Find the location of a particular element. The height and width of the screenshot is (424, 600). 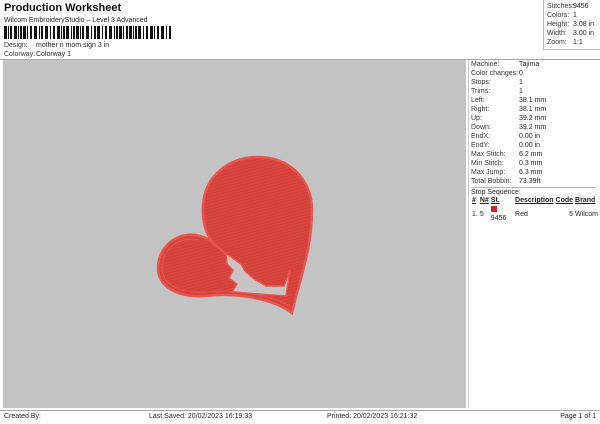

info-row: Color changes: 0 is located at coordinates (533, 73).